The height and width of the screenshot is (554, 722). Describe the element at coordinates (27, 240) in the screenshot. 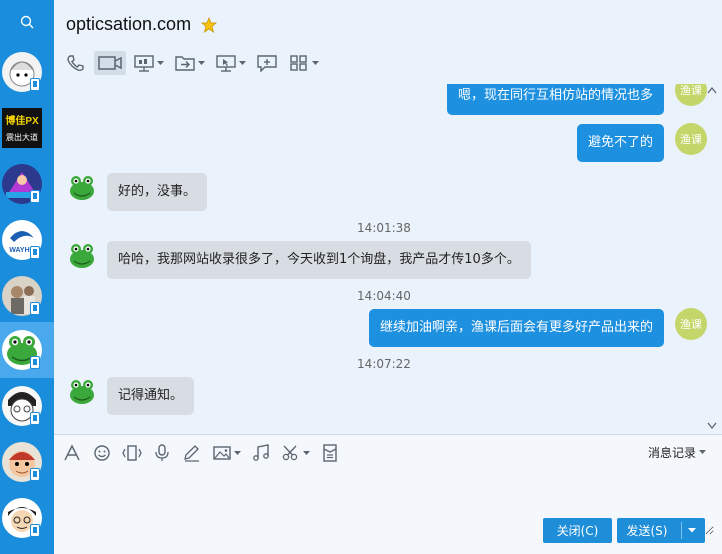

I see `contact-4: WAYHA` at that location.